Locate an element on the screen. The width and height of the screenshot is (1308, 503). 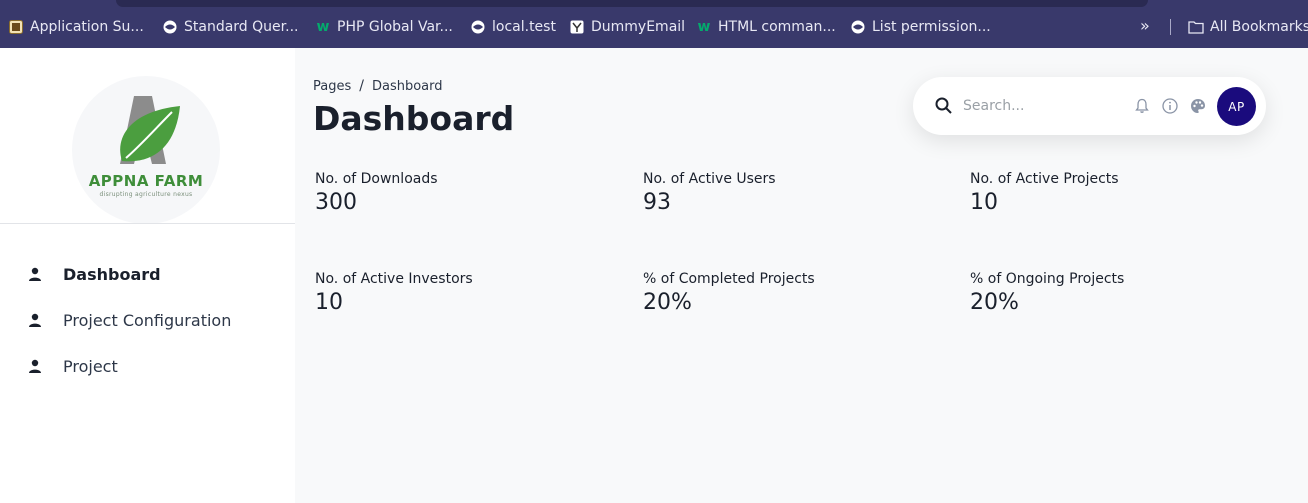
sidebar-item-dashboard: Dashboard is located at coordinates (94, 274).